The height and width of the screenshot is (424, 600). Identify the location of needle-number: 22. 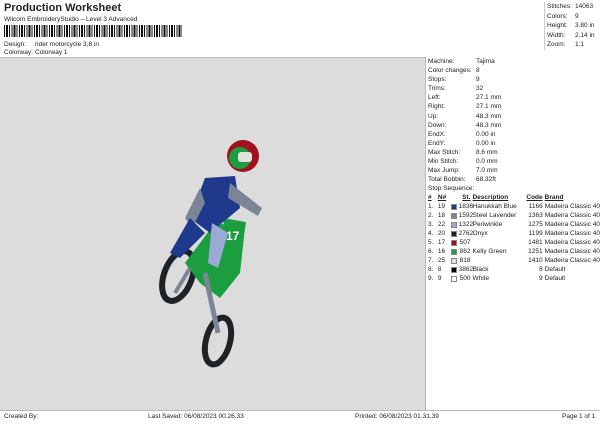
(441, 225).